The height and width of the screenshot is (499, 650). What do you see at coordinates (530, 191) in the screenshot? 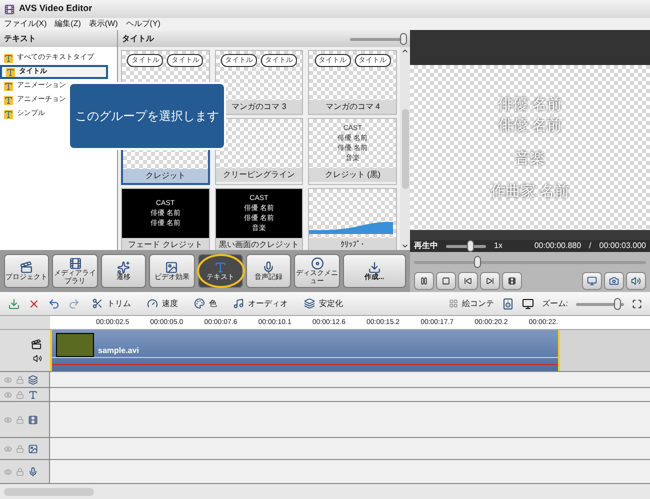
I see `preview-text: 作曲家 名前` at bounding box center [530, 191].